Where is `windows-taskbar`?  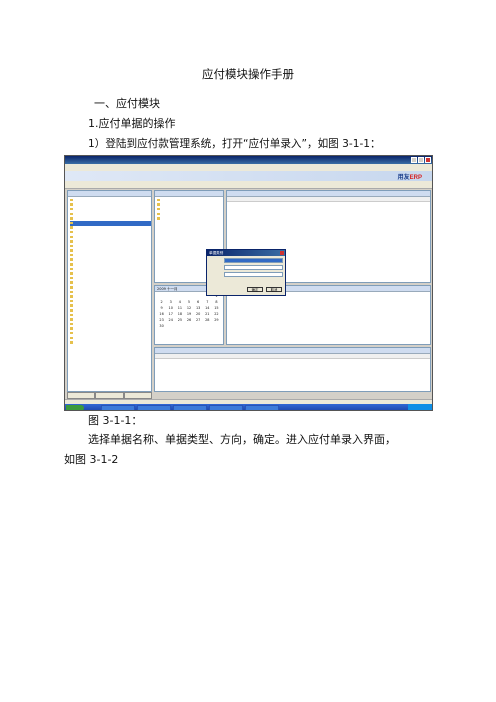
windows-taskbar is located at coordinates (248, 407).